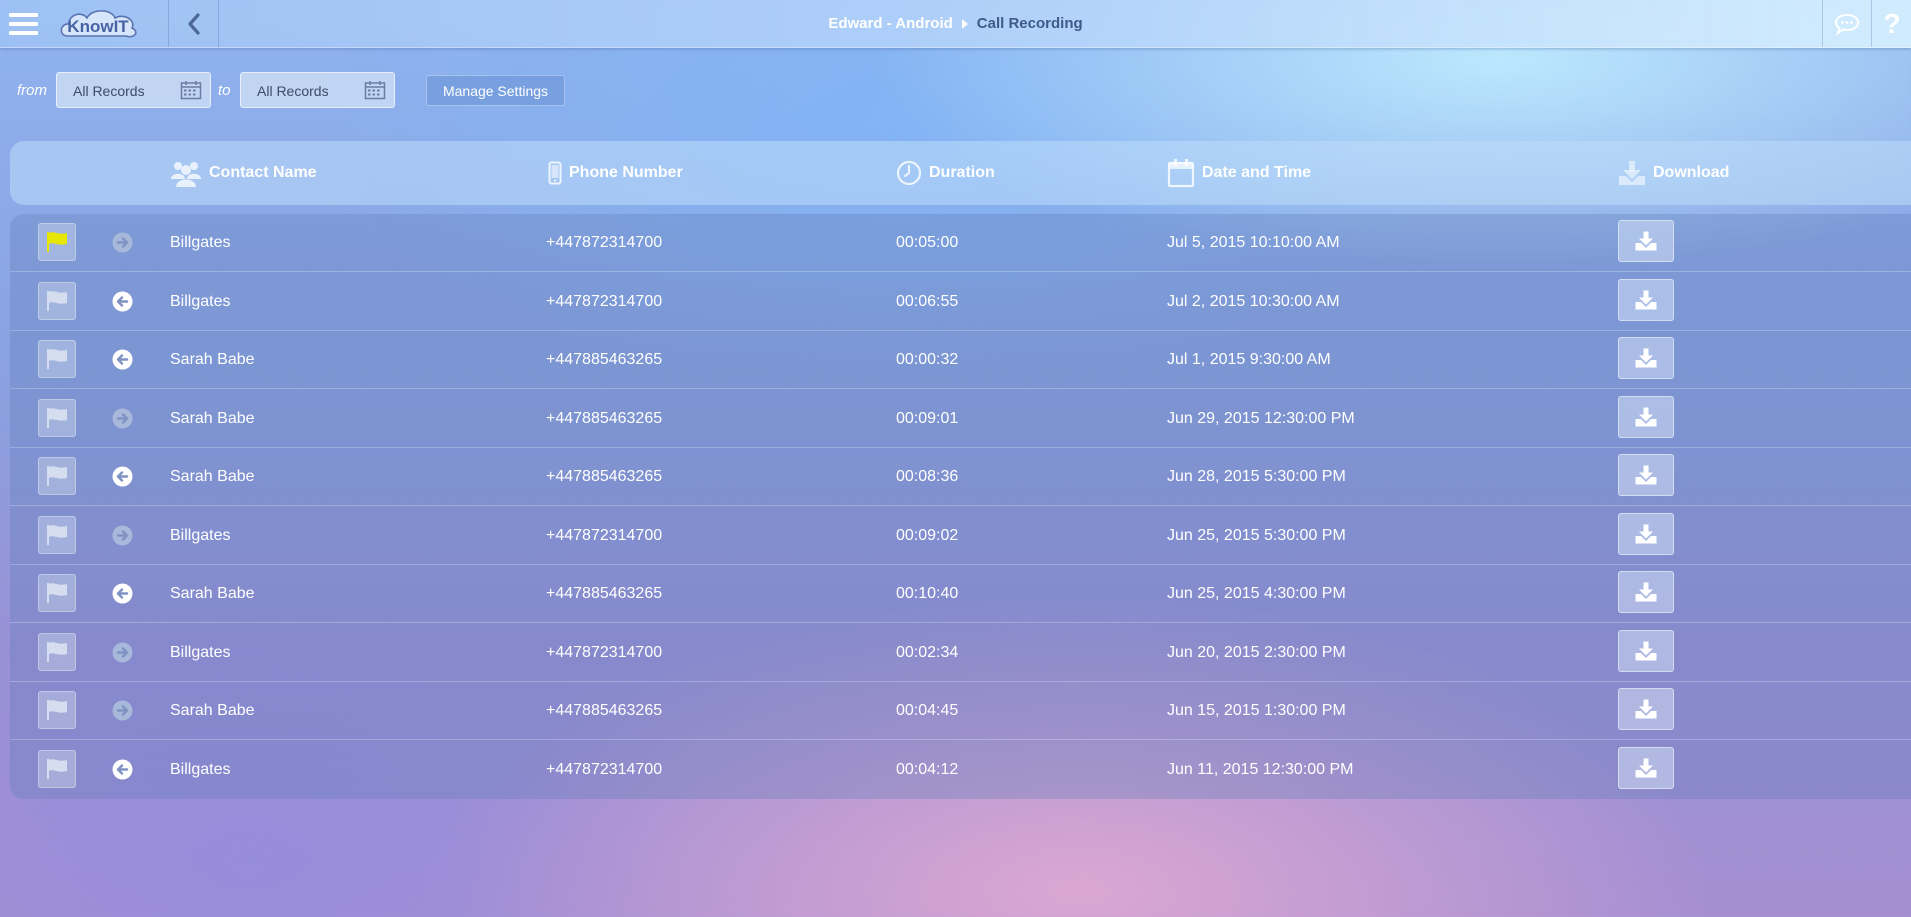 This screenshot has width=1911, height=917. I want to click on from-date-value: All Records, so click(109, 91).